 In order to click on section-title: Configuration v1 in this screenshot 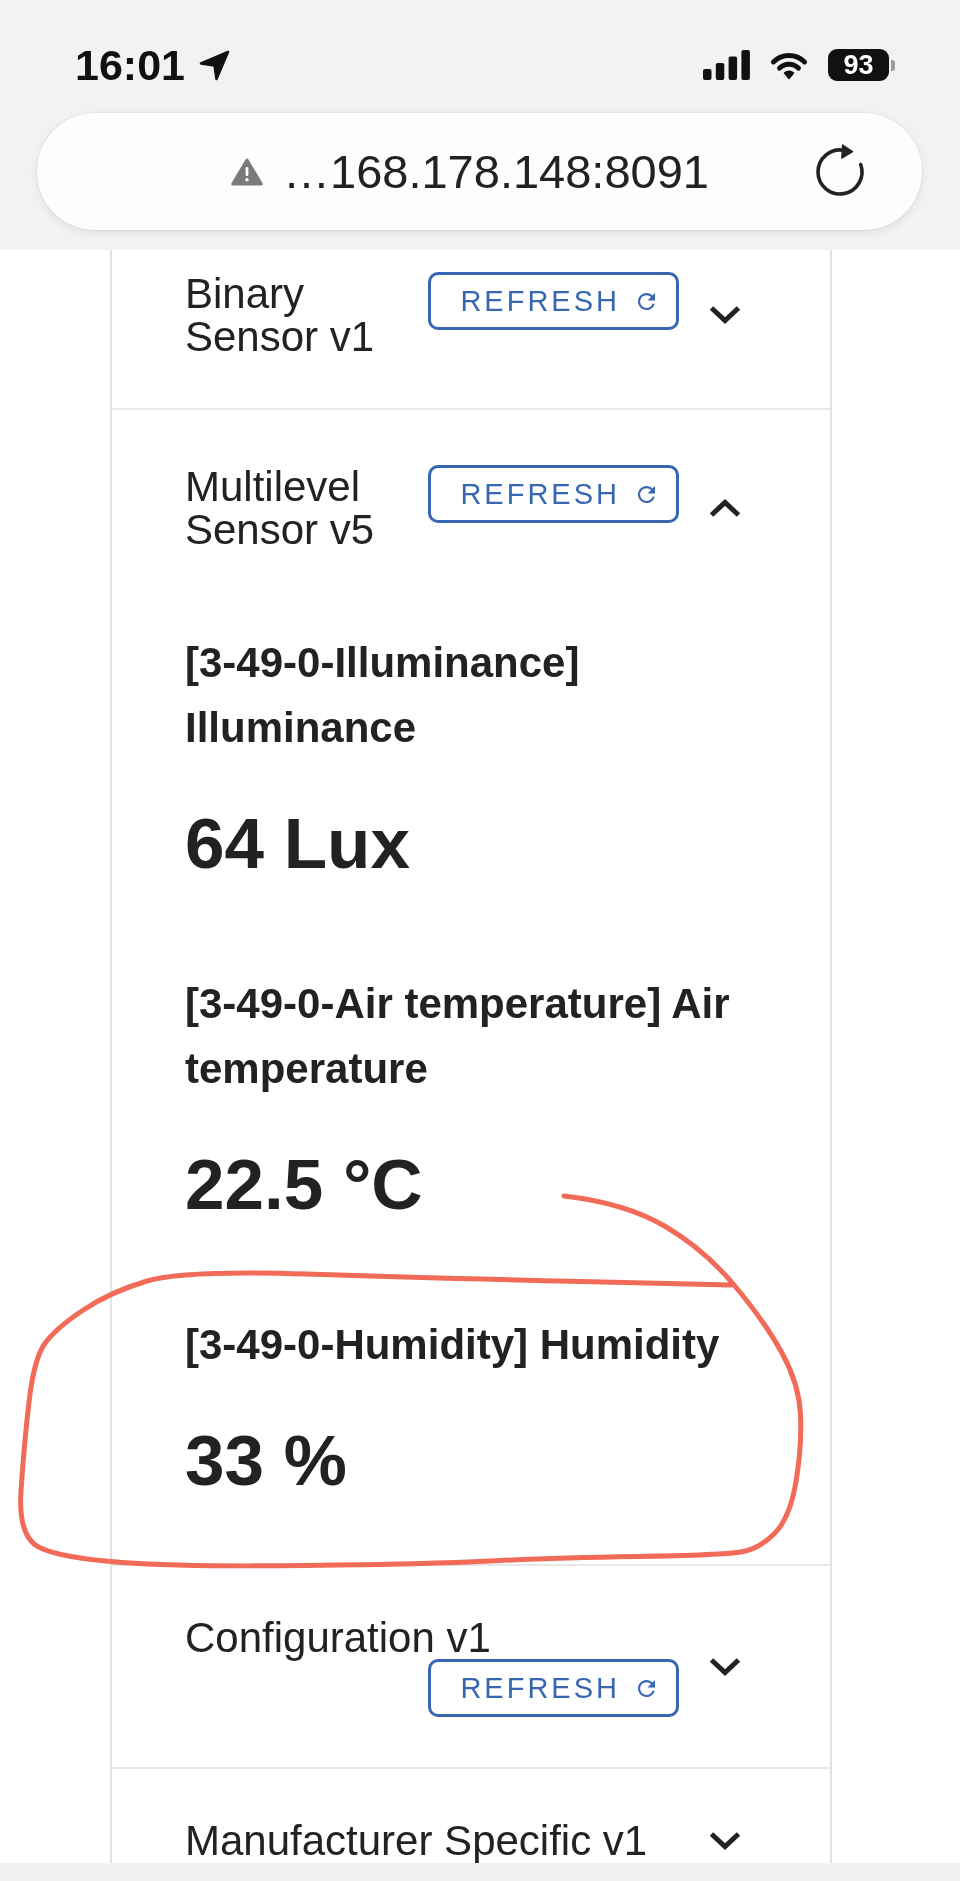, I will do `click(338, 1637)`.